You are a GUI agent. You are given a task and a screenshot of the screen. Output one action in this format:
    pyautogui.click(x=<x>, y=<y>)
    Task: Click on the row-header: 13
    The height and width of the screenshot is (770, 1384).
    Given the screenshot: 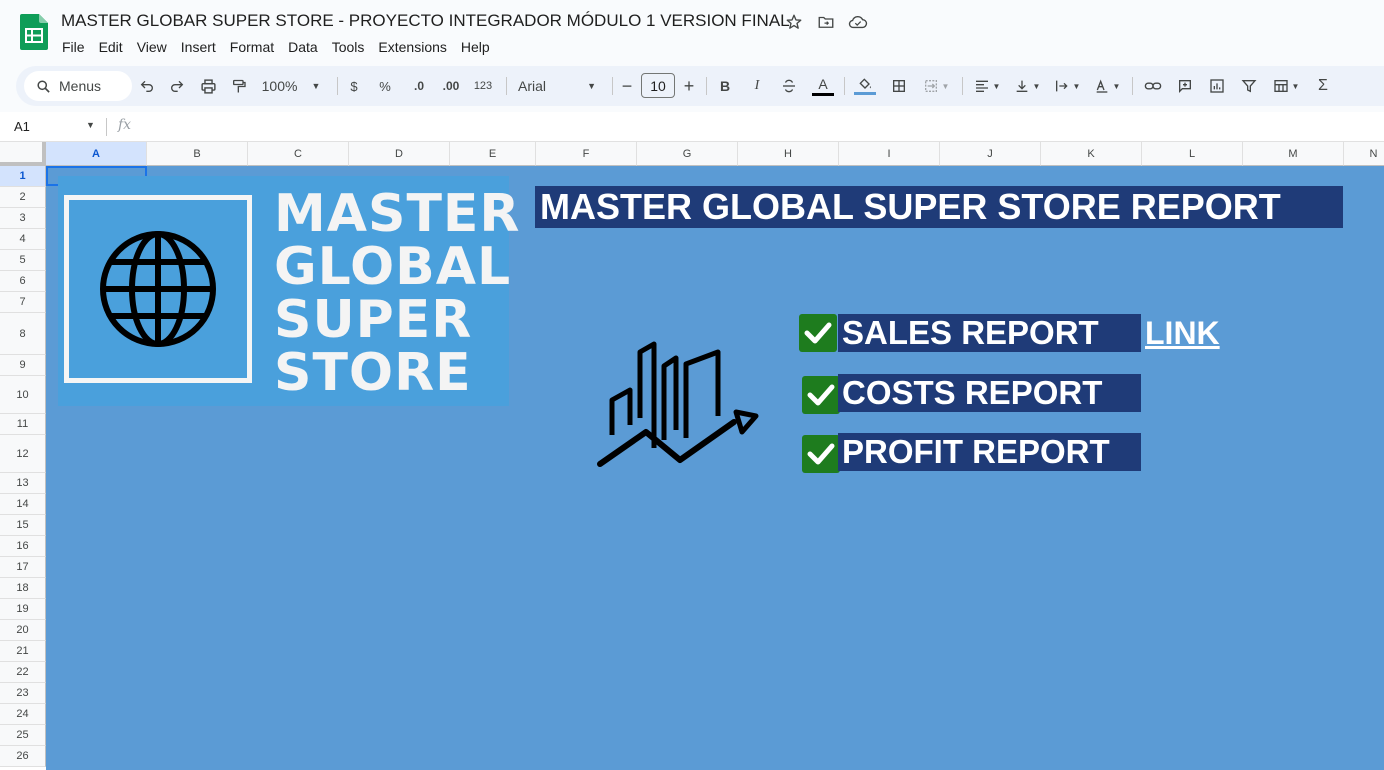 What is the action you would take?
    pyautogui.click(x=23, y=483)
    